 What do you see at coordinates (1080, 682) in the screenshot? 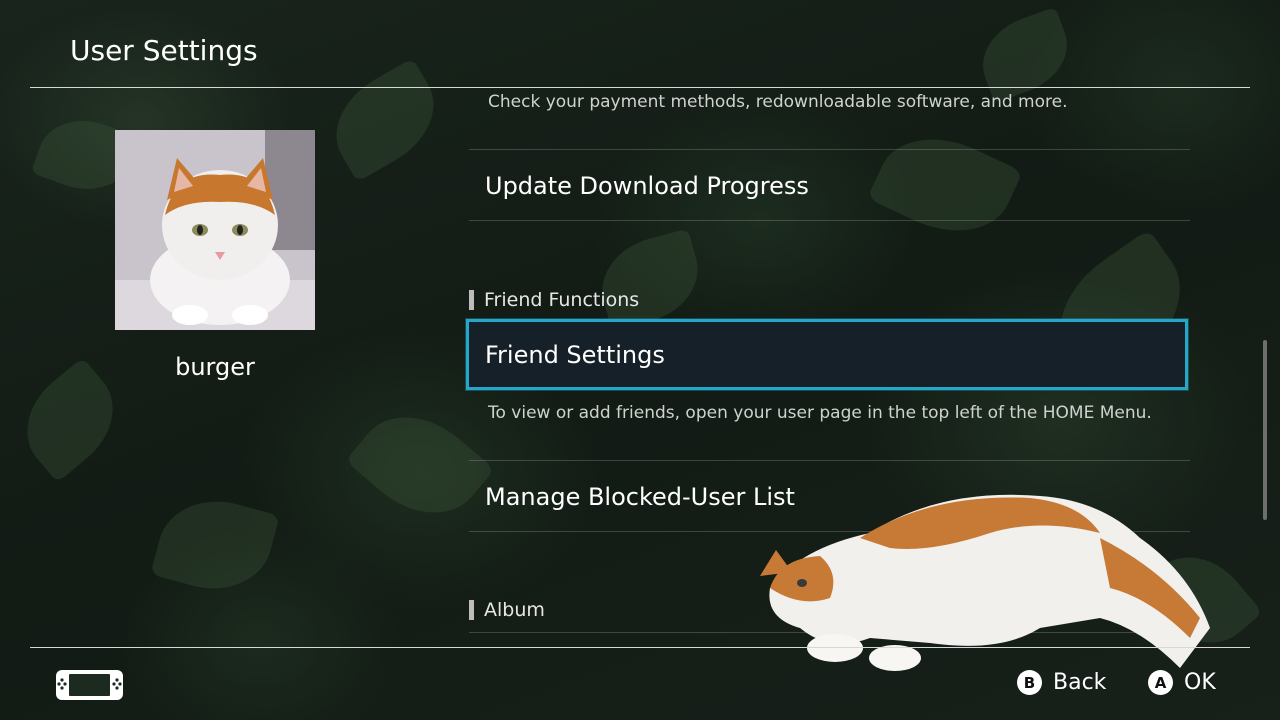
I see `back-label: Back` at bounding box center [1080, 682].